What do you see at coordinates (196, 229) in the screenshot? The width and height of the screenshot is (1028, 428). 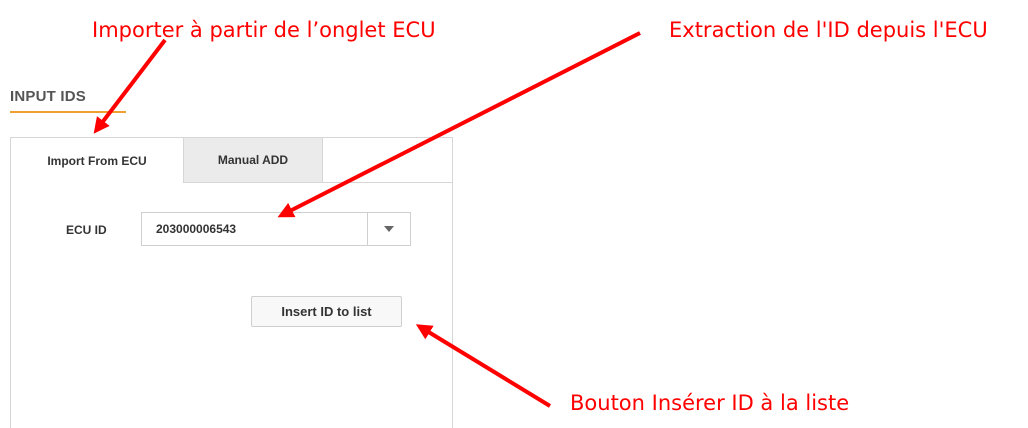 I see `ecu-id-value: 203000006543` at bounding box center [196, 229].